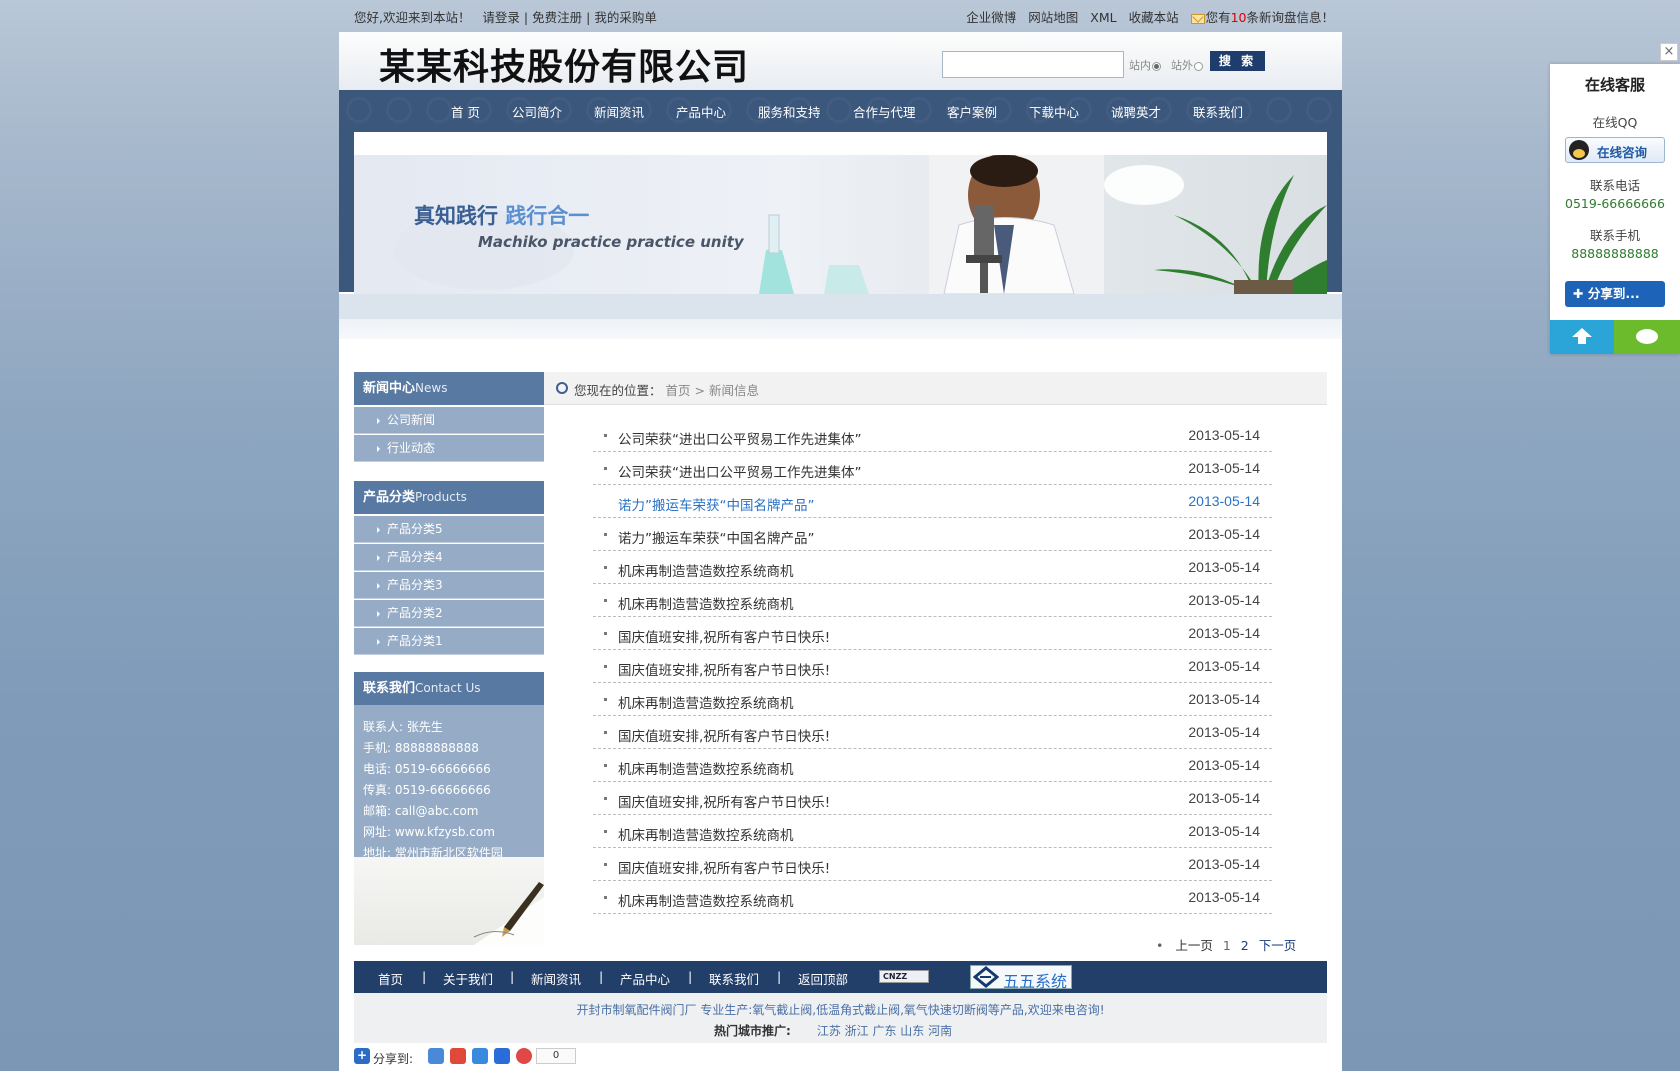  I want to click on contact-person: 联系人: 张先生, so click(403, 727).